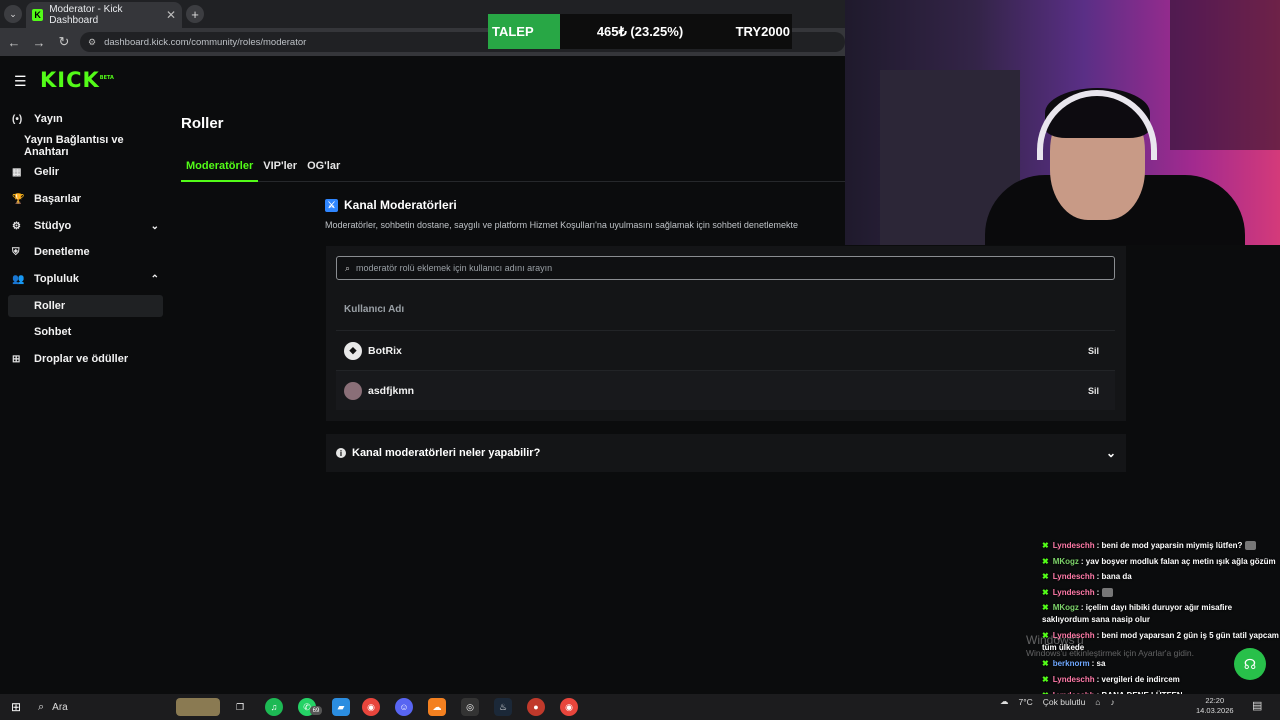 The height and width of the screenshot is (720, 1280). What do you see at coordinates (470, 707) in the screenshot?
I see `obs-icon: ◎` at bounding box center [470, 707].